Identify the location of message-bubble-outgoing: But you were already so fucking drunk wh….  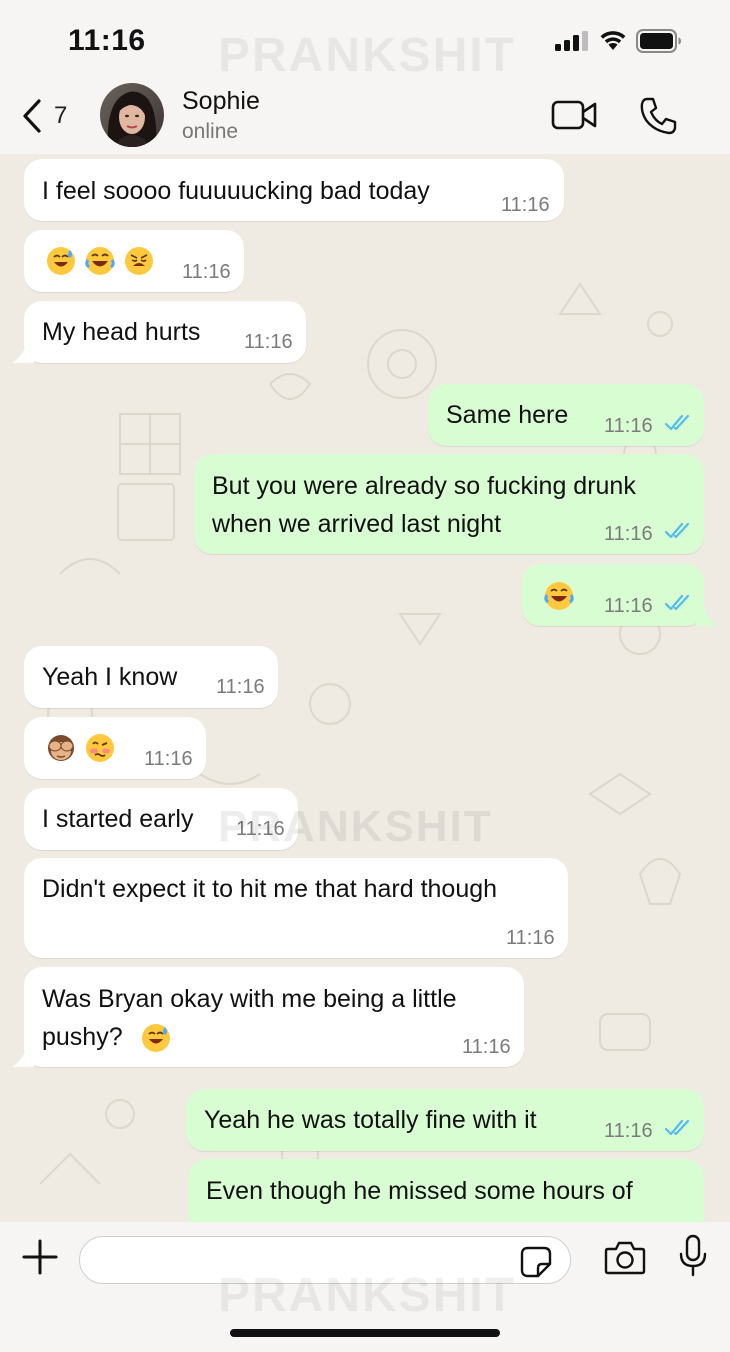
(449, 504).